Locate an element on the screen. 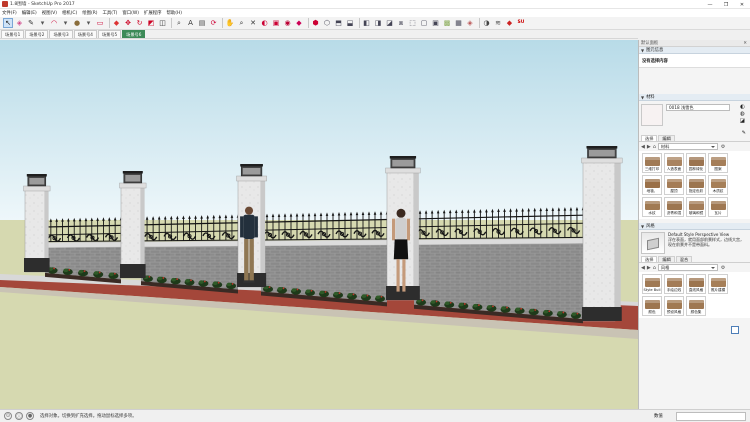 This screenshot has height=422, width=750. push-pull-icon: ◆ is located at coordinates (117, 23).